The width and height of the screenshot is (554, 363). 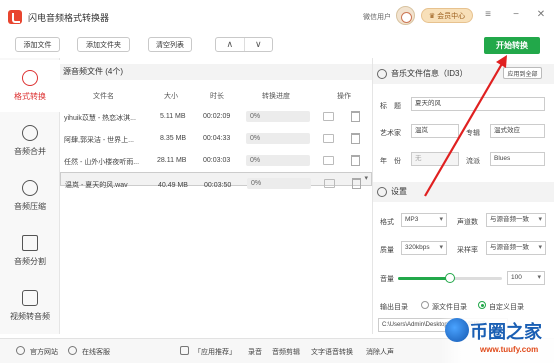 What do you see at coordinates (170, 44) in the screenshot?
I see `clear-list-button: 清空列表` at bounding box center [170, 44].